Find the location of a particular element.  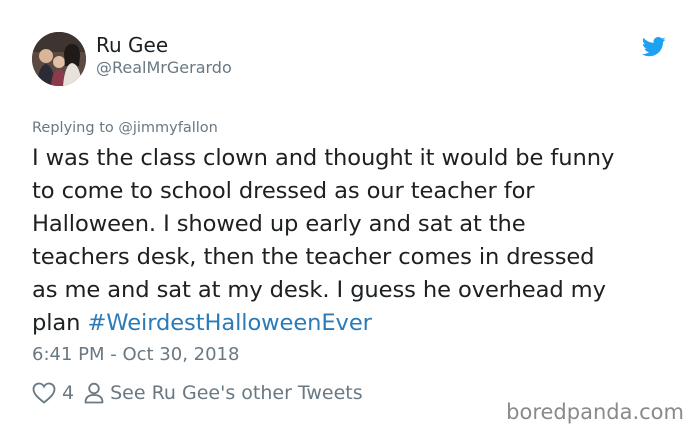

heart-icon is located at coordinates (44, 393).